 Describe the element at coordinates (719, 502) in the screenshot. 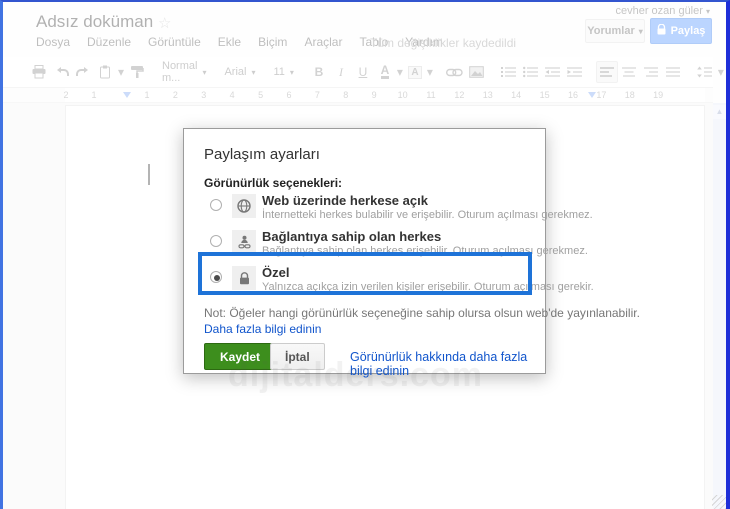

I see `resize-grip-icon` at that location.